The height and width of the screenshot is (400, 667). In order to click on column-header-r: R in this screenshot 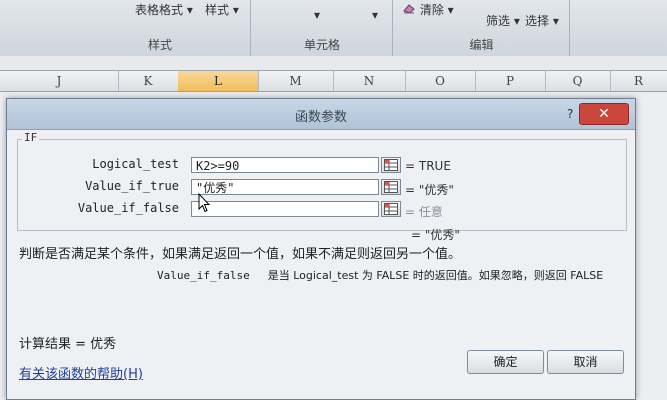, I will do `click(638, 81)`.